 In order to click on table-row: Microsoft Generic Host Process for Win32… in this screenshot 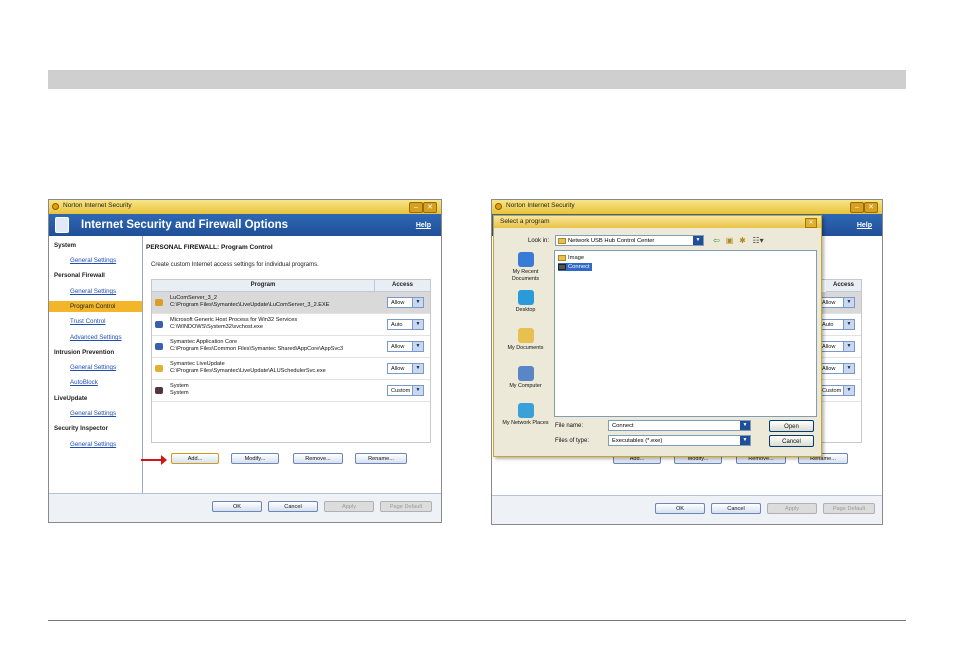, I will do `click(291, 325)`.